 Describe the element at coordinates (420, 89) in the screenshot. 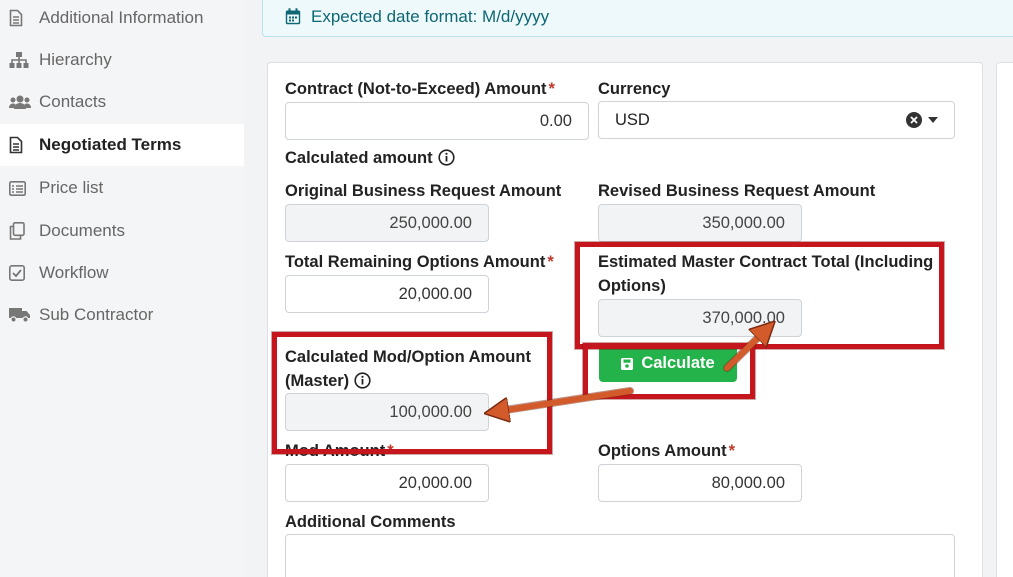

I see `contract-amount-label: Contract (Not-to-Exceed) Amount *` at that location.